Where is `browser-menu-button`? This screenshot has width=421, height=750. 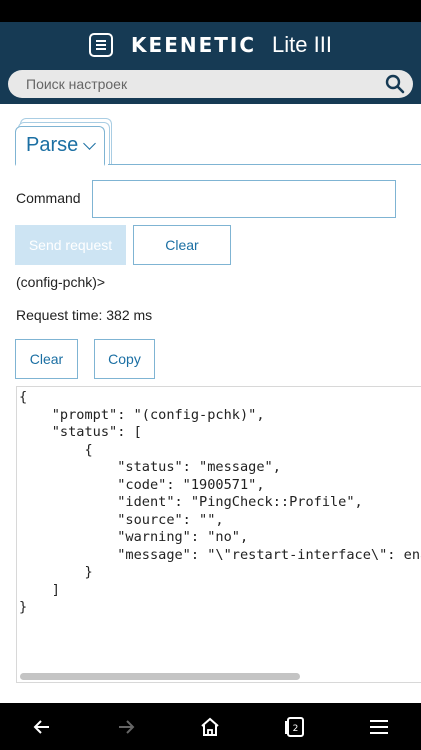
browser-menu-button is located at coordinates (379, 727).